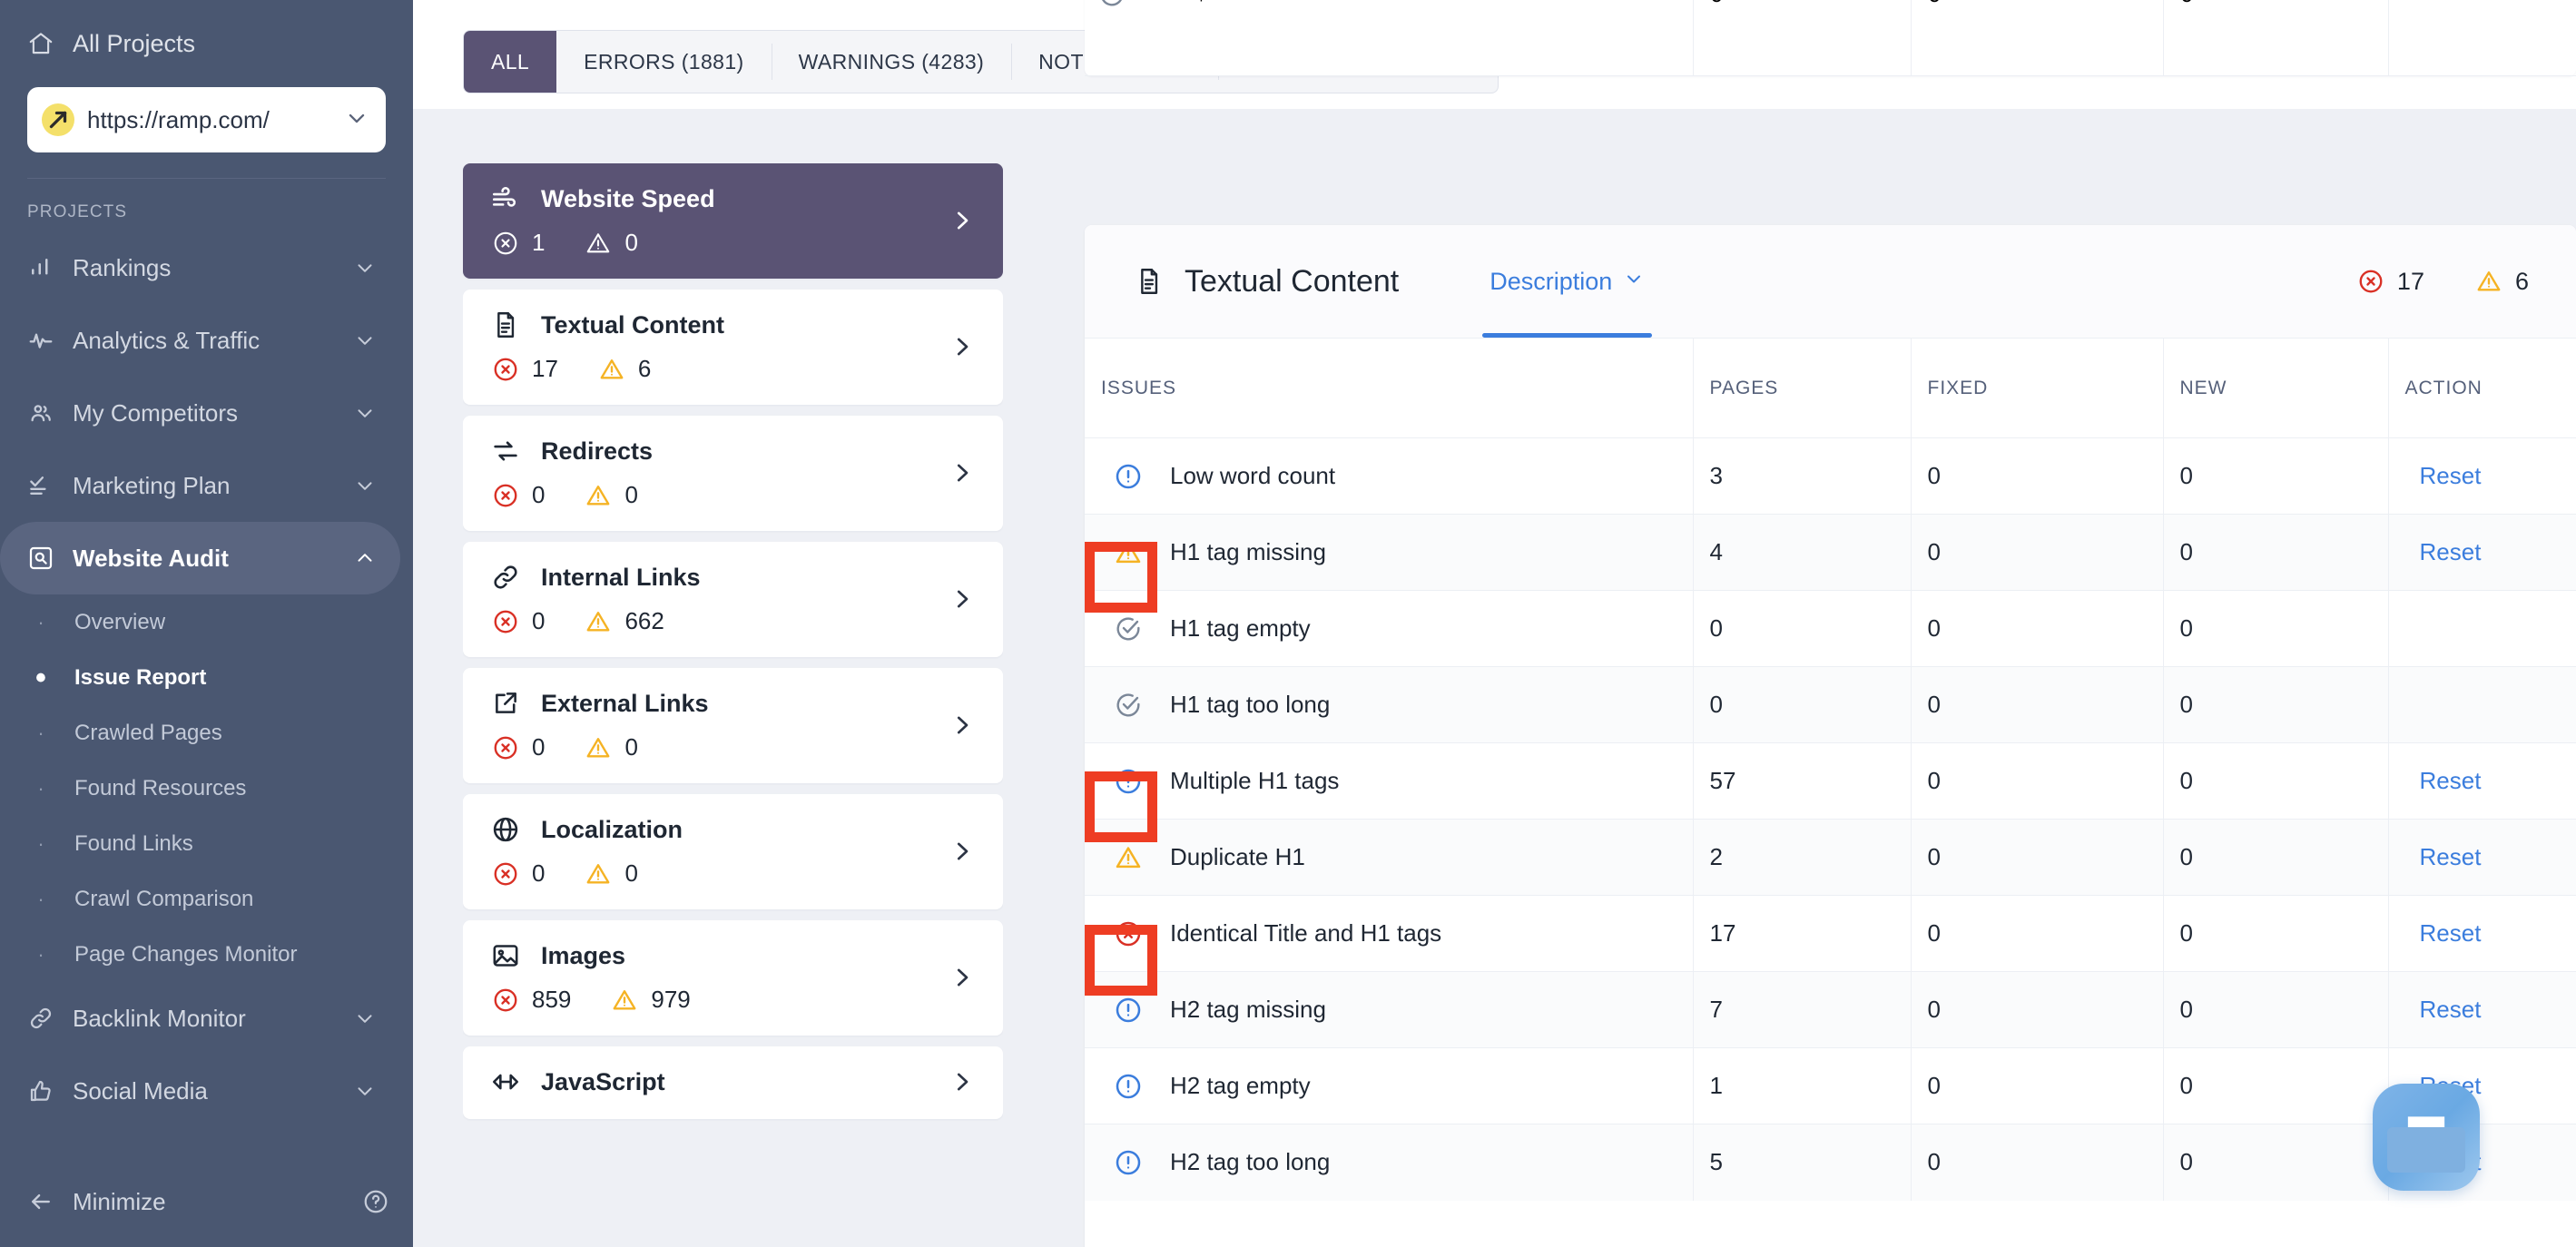 The width and height of the screenshot is (2576, 1247). What do you see at coordinates (58, 119) in the screenshot?
I see `project-avatar-icon` at bounding box center [58, 119].